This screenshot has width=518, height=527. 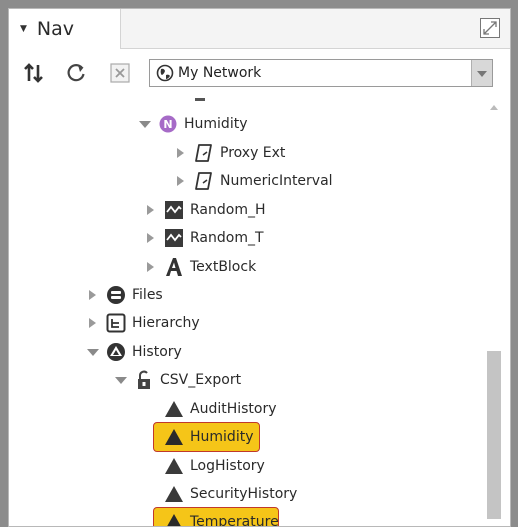 I want to click on nav-toolbar: My Network, so click(x=259, y=73).